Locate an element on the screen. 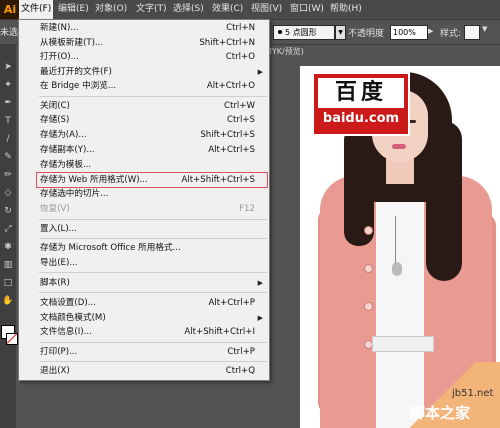 The height and width of the screenshot is (428, 500). baidu-logo: 百度 baidu.com is located at coordinates (361, 104).